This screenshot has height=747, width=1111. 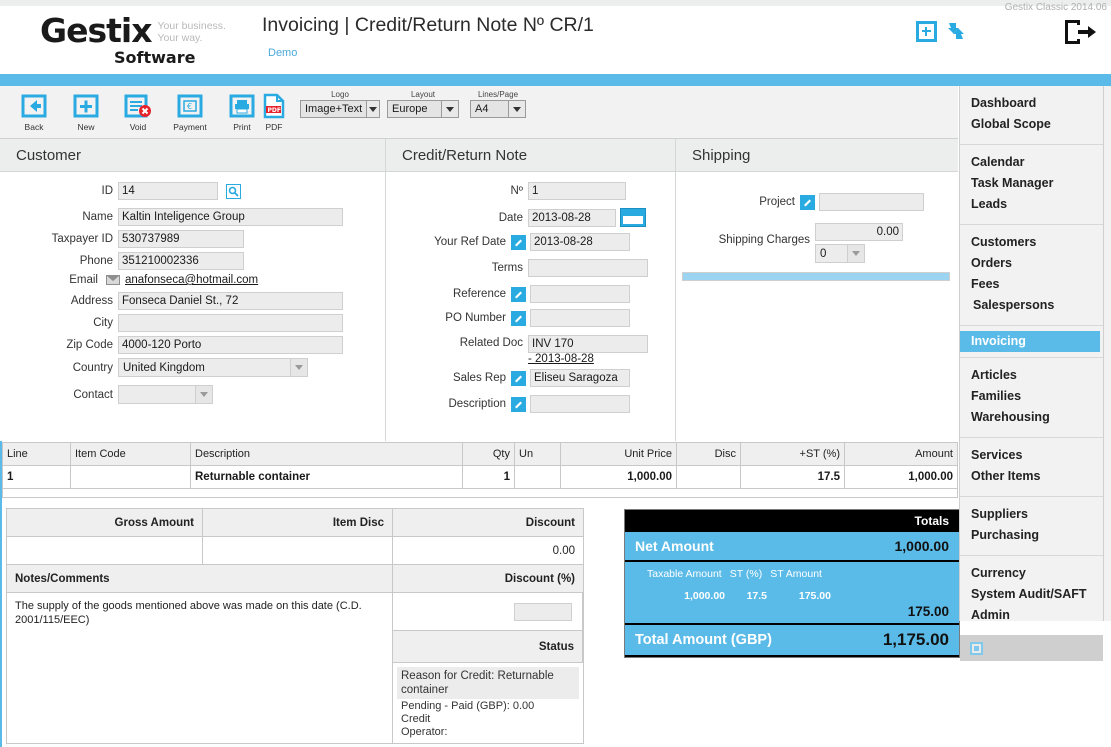 I want to click on status-line-paid: Pending - Paid (GBP): 0.00, so click(x=468, y=706).